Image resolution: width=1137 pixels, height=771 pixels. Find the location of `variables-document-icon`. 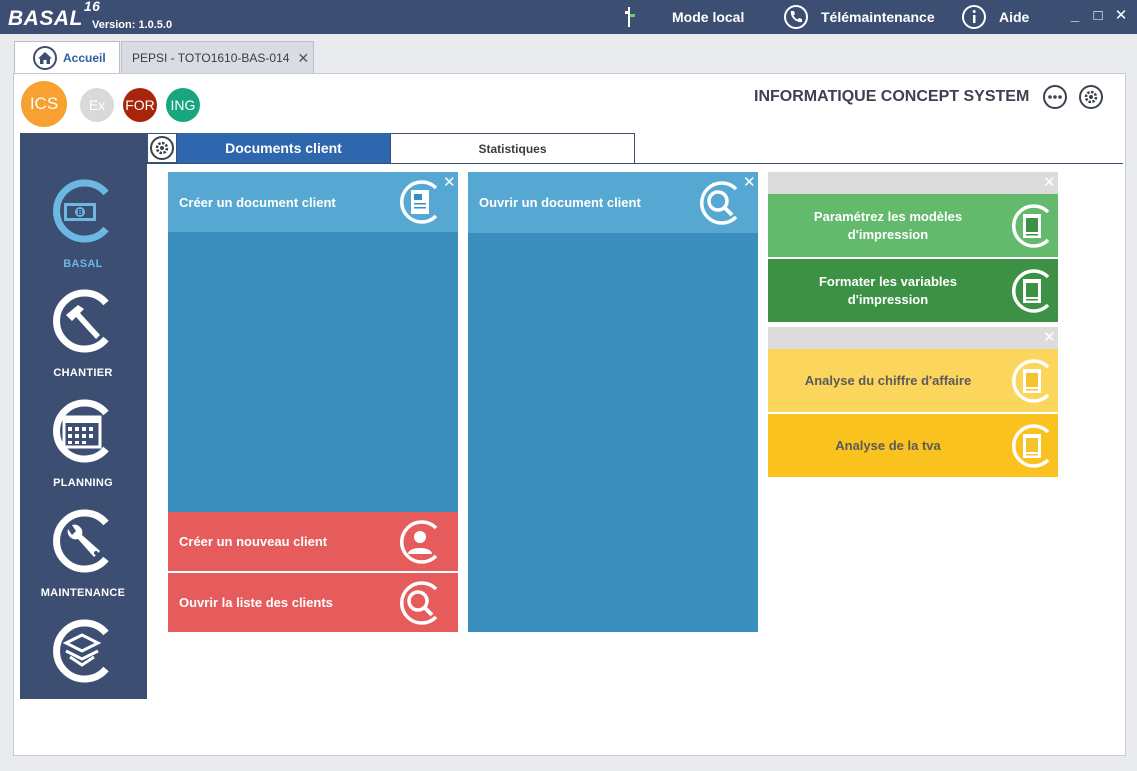

variables-document-icon is located at coordinates (1030, 290).